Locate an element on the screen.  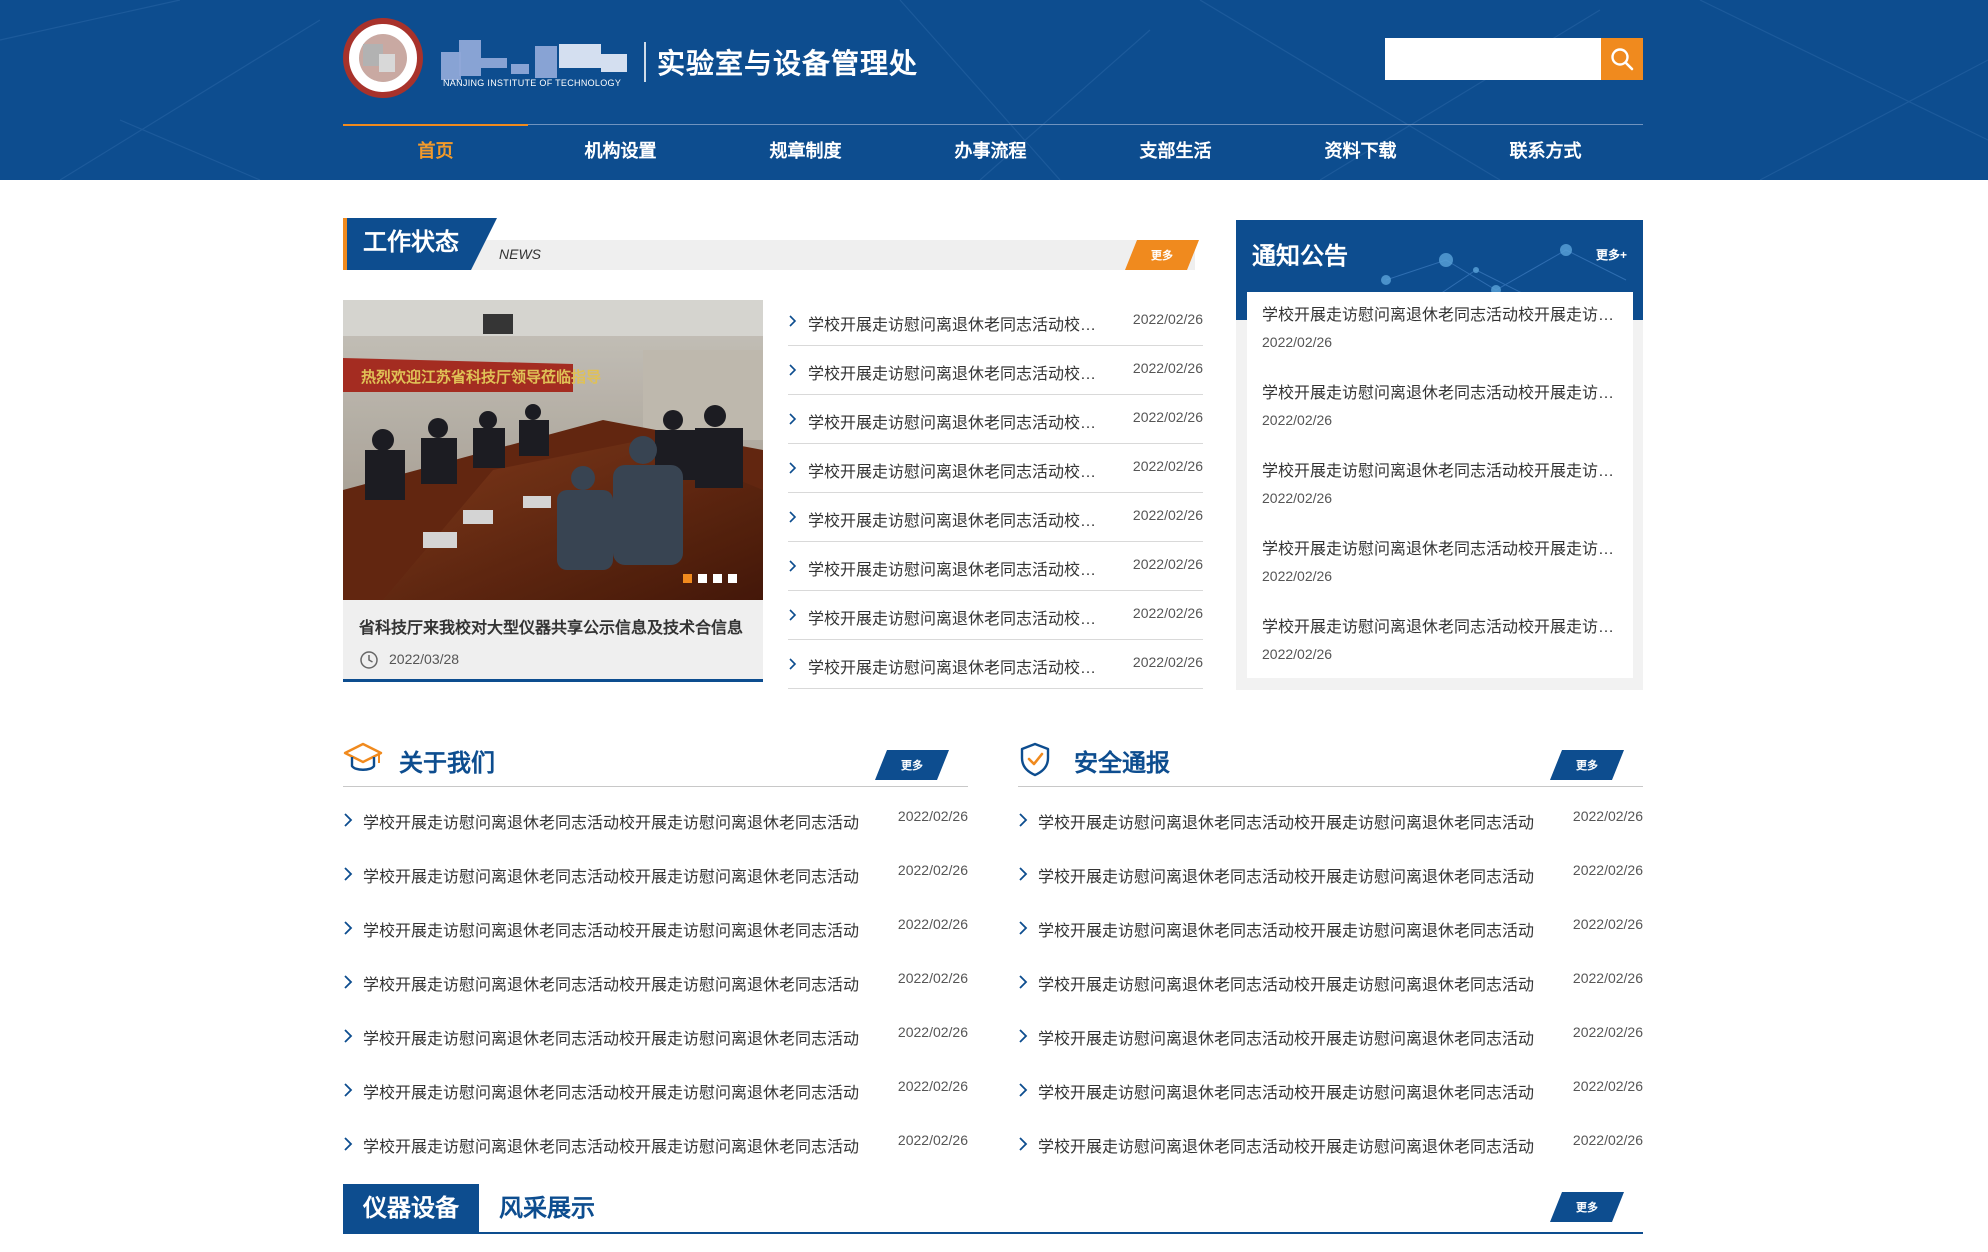
meeting-photo: 热烈欢迎江苏省科技厅领导莅临指导 is located at coordinates (553, 450).